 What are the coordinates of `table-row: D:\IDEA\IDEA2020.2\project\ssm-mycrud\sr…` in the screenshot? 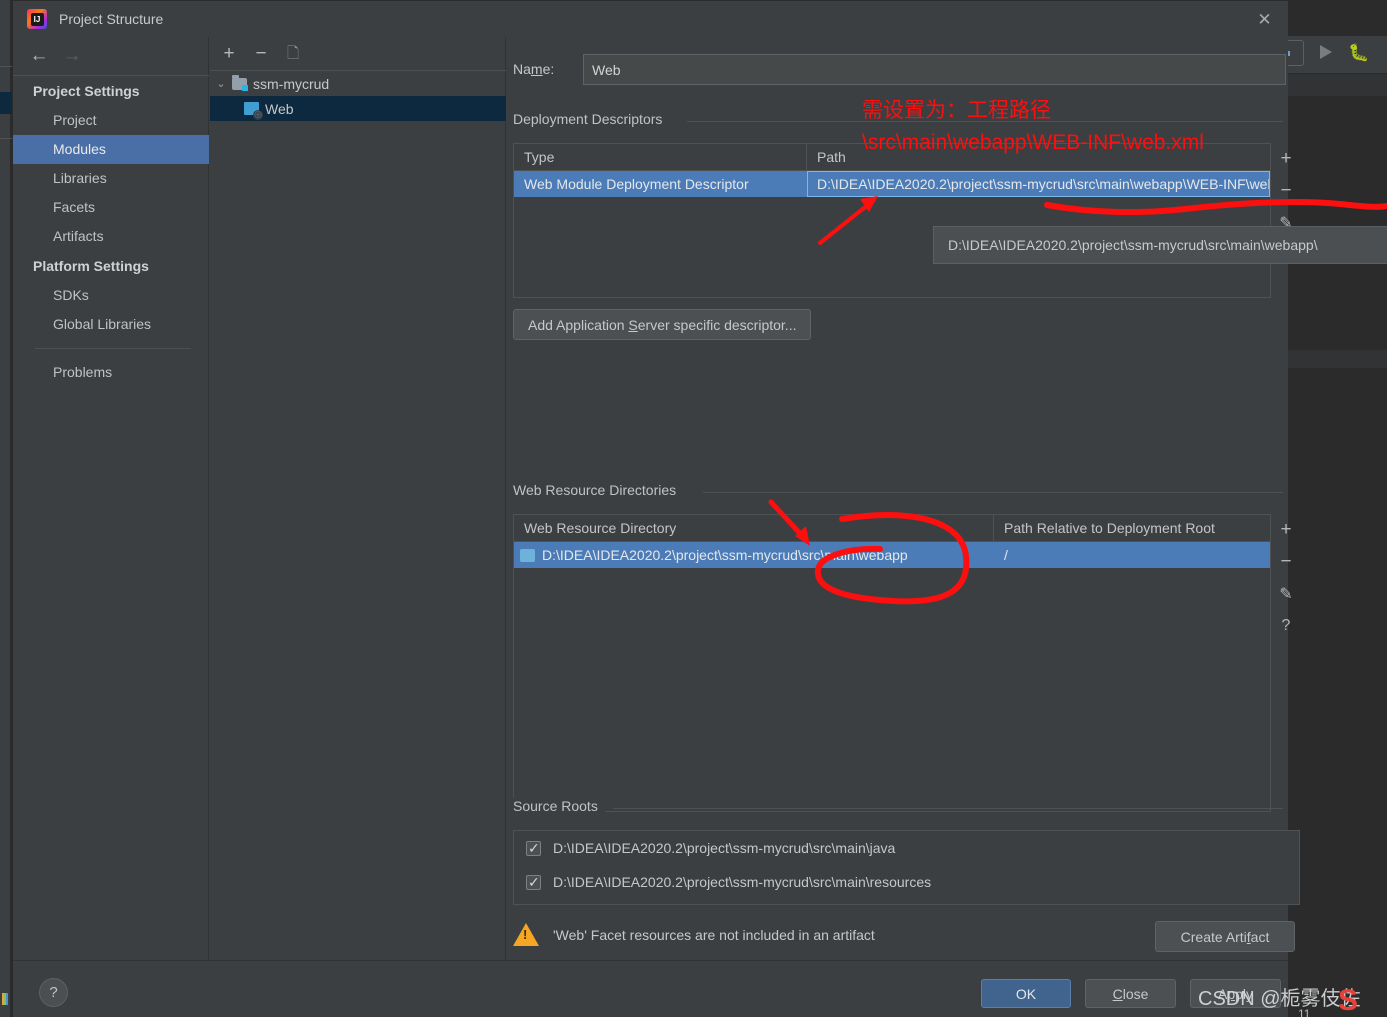 It's located at (892, 555).